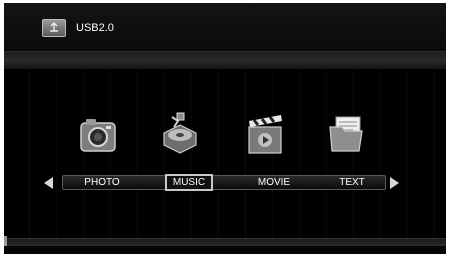 This screenshot has height=258, width=450. What do you see at coordinates (98, 134) in the screenshot?
I see `camera-icon` at bounding box center [98, 134].